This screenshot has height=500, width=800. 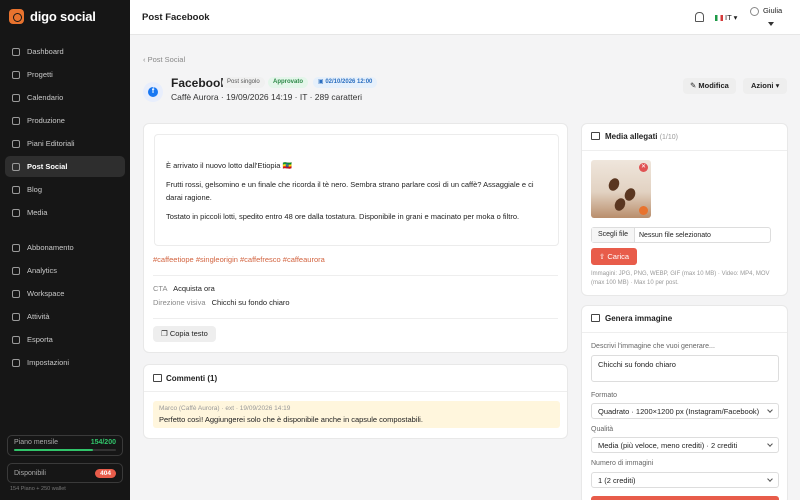 I want to click on user-icon, so click(x=754, y=11).